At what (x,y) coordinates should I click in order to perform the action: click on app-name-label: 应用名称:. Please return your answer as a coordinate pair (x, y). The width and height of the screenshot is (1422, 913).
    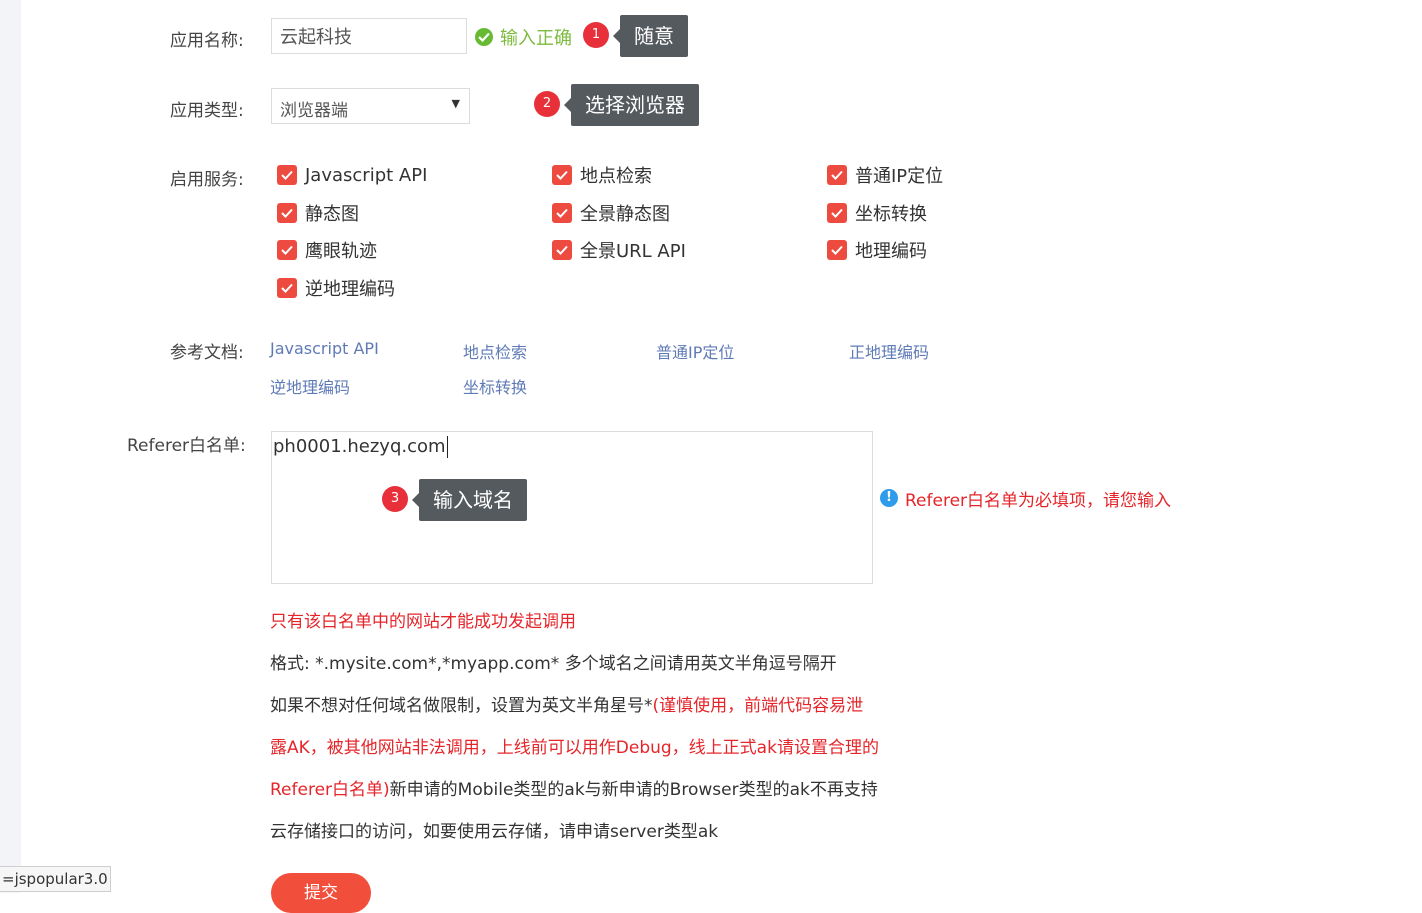
    Looking at the image, I should click on (207, 41).